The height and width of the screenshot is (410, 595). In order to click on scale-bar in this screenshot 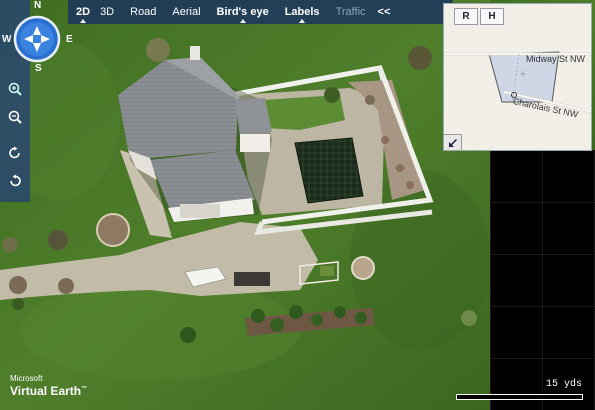, I will do `click(519, 397)`.